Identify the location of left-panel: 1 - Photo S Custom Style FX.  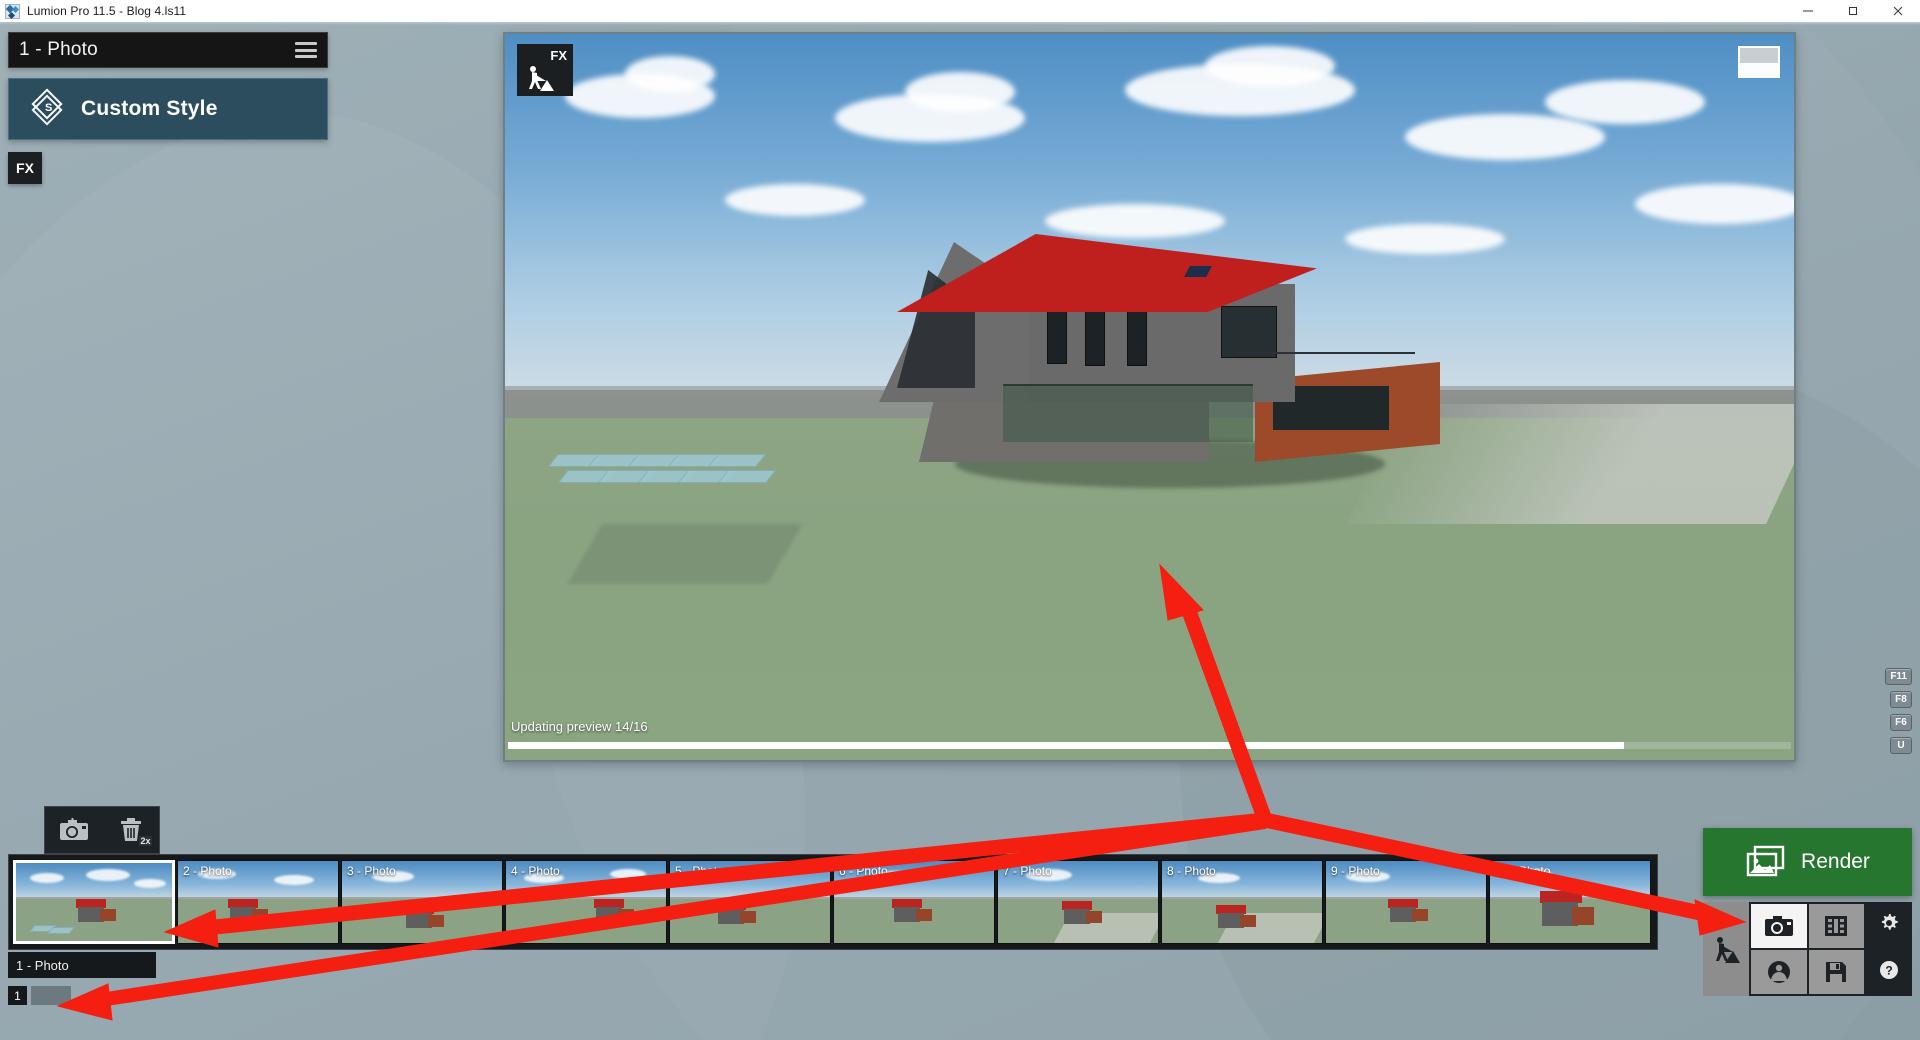
(168, 108).